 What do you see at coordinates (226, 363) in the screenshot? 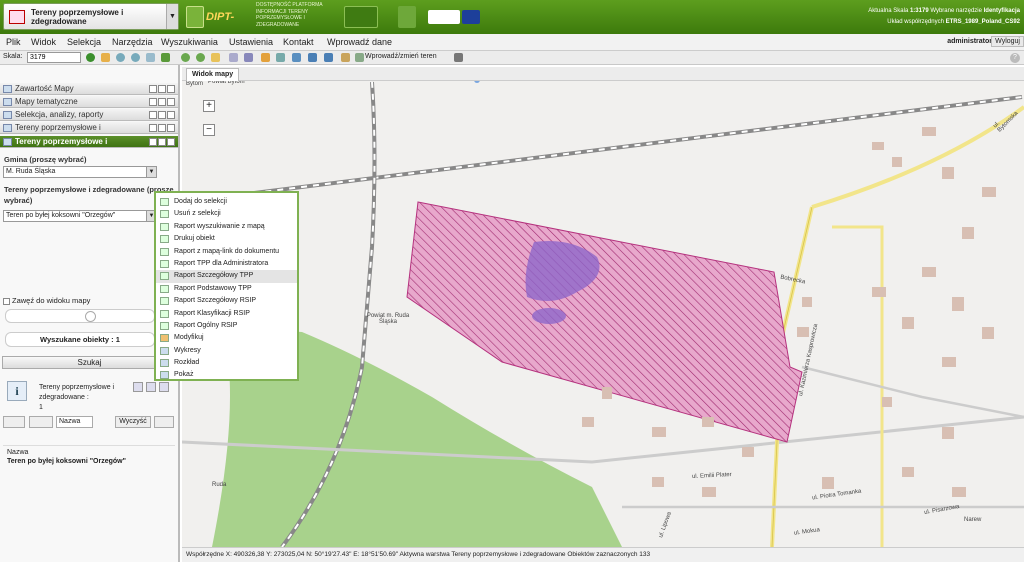
I see `ctx-rozklad: Rozkład` at bounding box center [226, 363].